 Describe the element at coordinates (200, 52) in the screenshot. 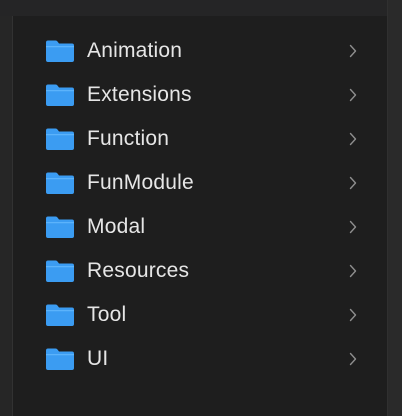

I see `folder-row-animation: Animation` at that location.